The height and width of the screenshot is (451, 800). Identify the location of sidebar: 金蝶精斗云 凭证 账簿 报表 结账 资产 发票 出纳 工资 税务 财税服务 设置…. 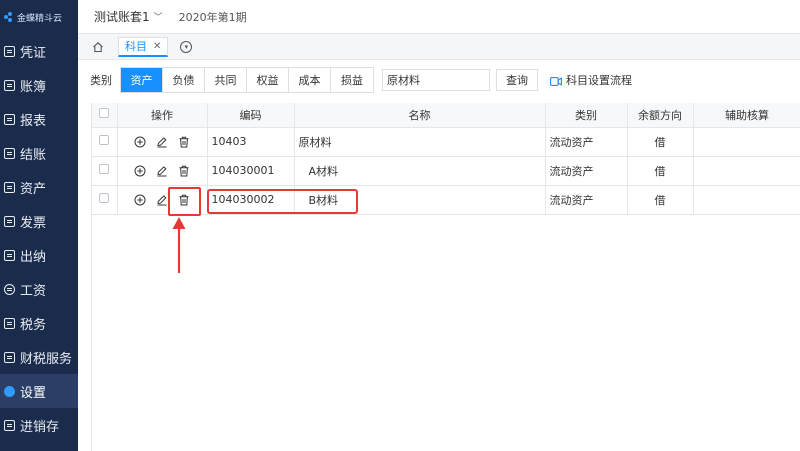
(39, 225).